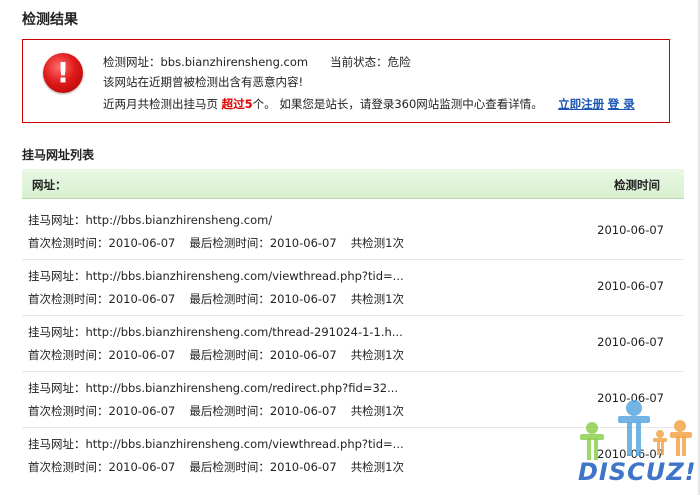 Image resolution: width=700 pixels, height=495 pixels. I want to click on status-label: 当前状态：, so click(359, 62).